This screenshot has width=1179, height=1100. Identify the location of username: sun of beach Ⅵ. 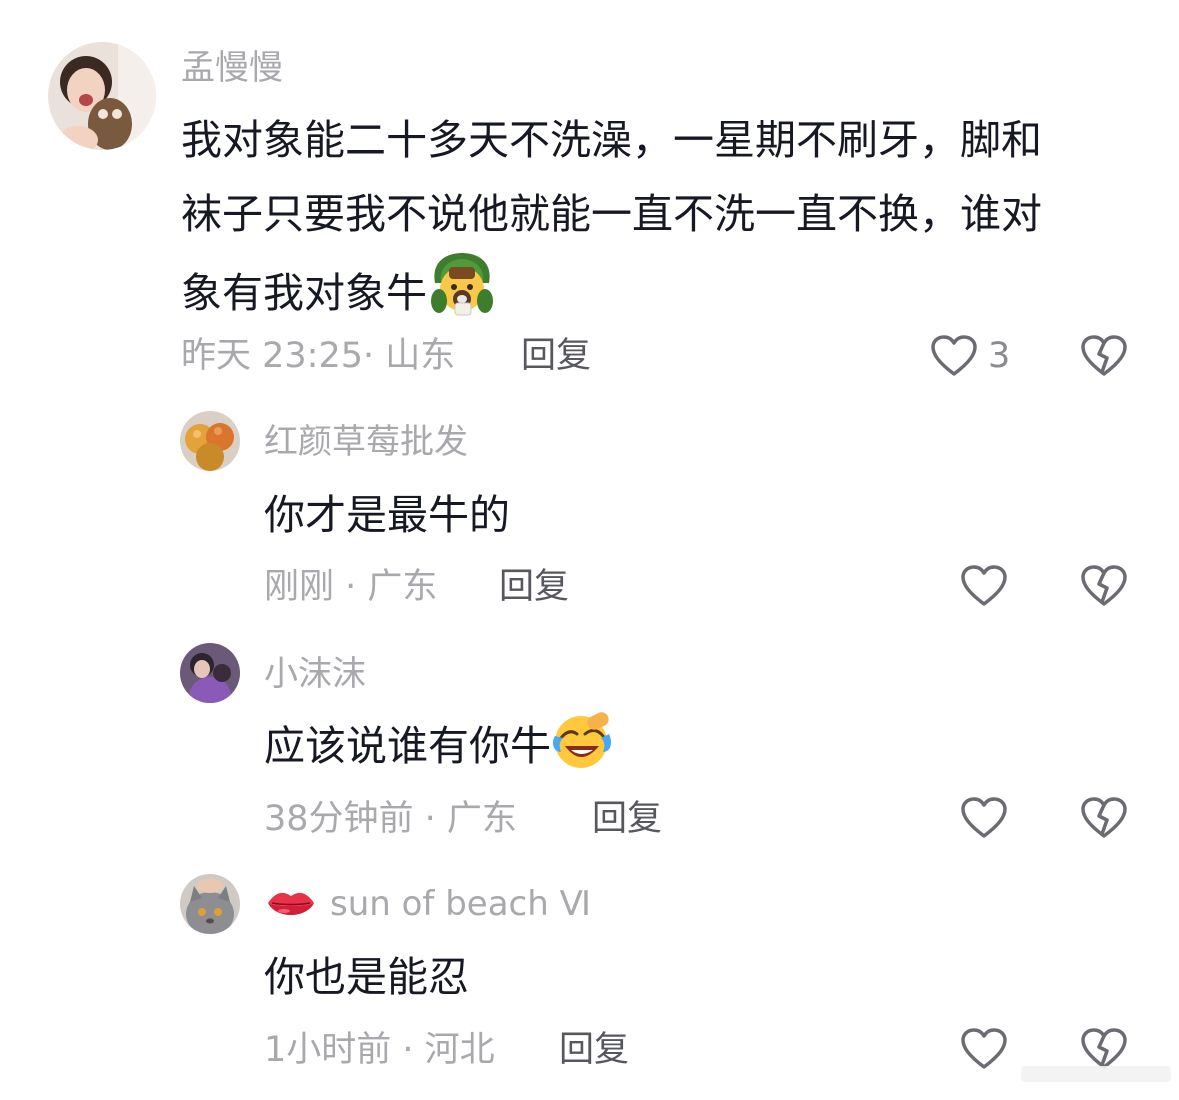
(428, 907).